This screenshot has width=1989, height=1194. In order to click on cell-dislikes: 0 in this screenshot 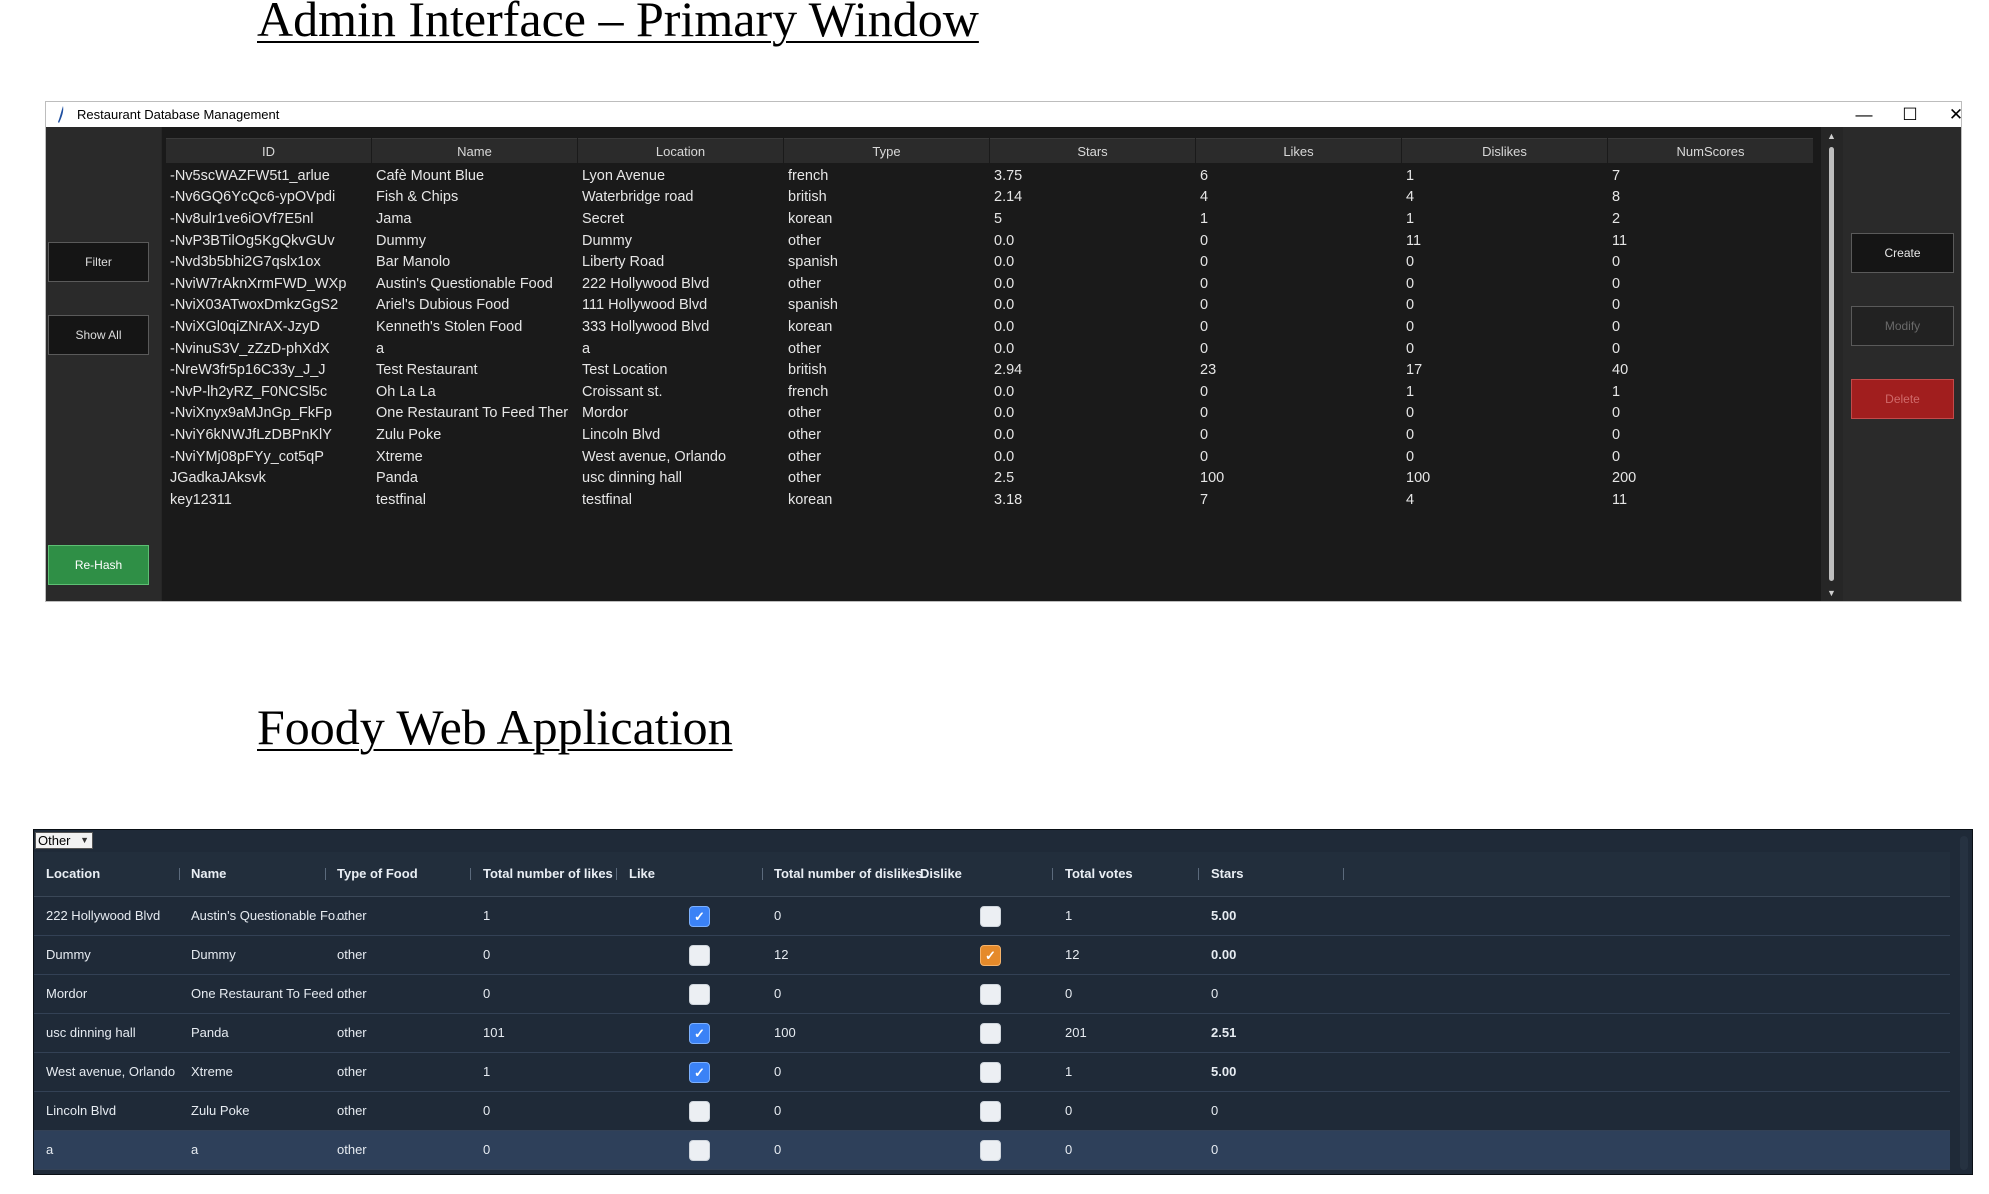, I will do `click(1410, 283)`.